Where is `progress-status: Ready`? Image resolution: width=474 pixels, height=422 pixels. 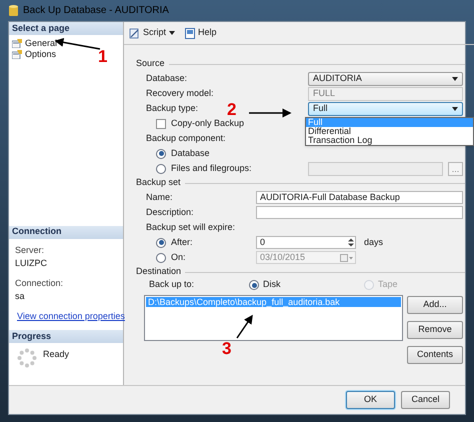
progress-status: Ready is located at coordinates (56, 354).